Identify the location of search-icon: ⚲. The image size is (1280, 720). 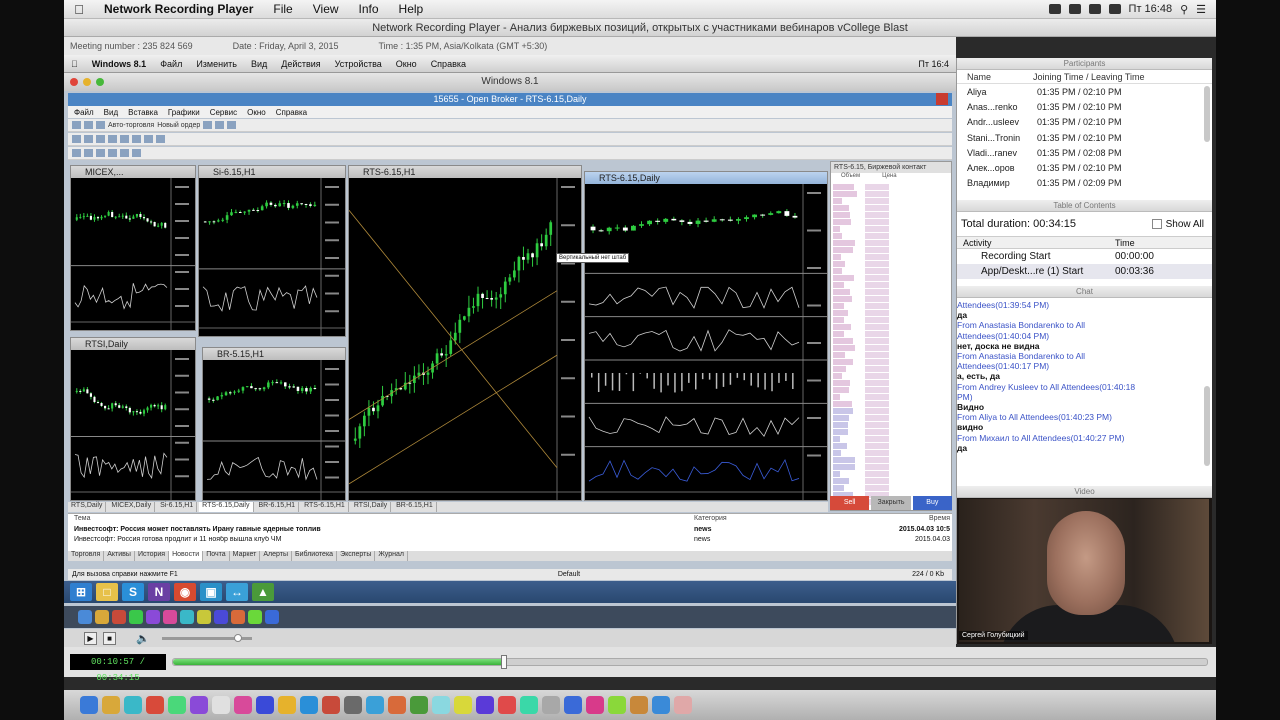
(1184, 9).